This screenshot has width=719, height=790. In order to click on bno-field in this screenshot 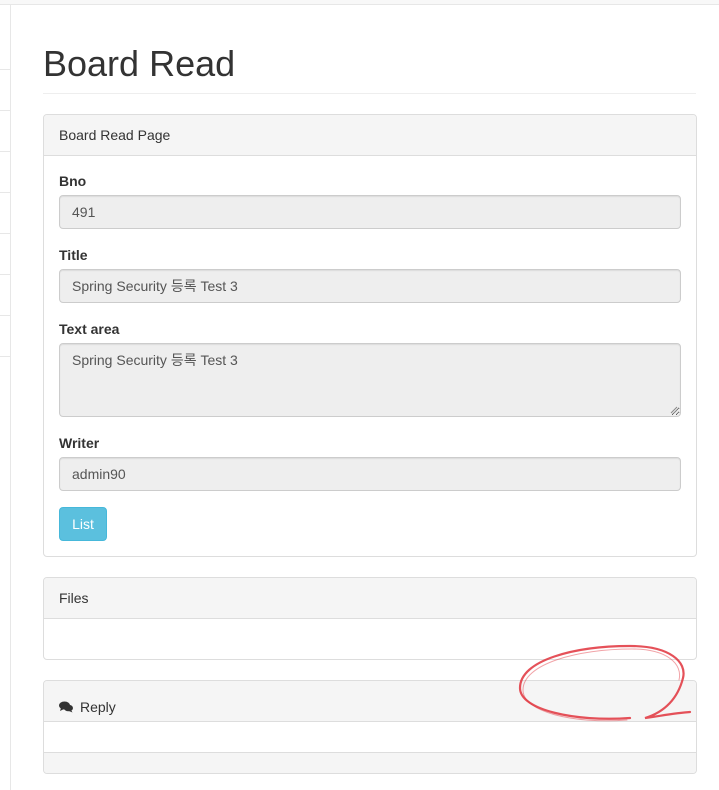, I will do `click(370, 212)`.